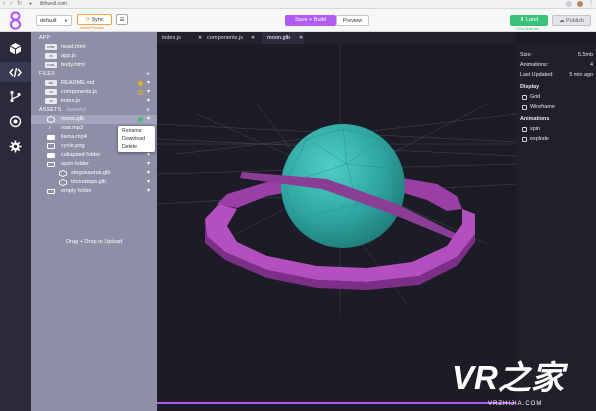 The width and height of the screenshot is (596, 411). What do you see at coordinates (45, 38) in the screenshot?
I see `app-section-heading: APP` at bounding box center [45, 38].